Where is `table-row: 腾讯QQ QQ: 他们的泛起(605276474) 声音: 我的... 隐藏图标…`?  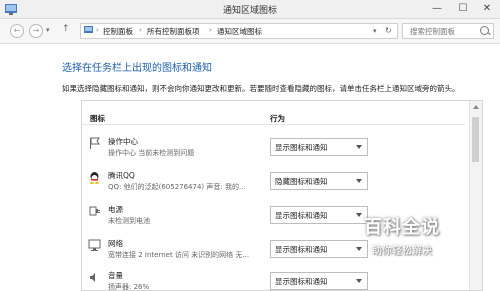 table-row: 腾讯QQ QQ: 他们的泛起(605276474) 声音: 我的... 隐藏图标… is located at coordinates (273, 183).